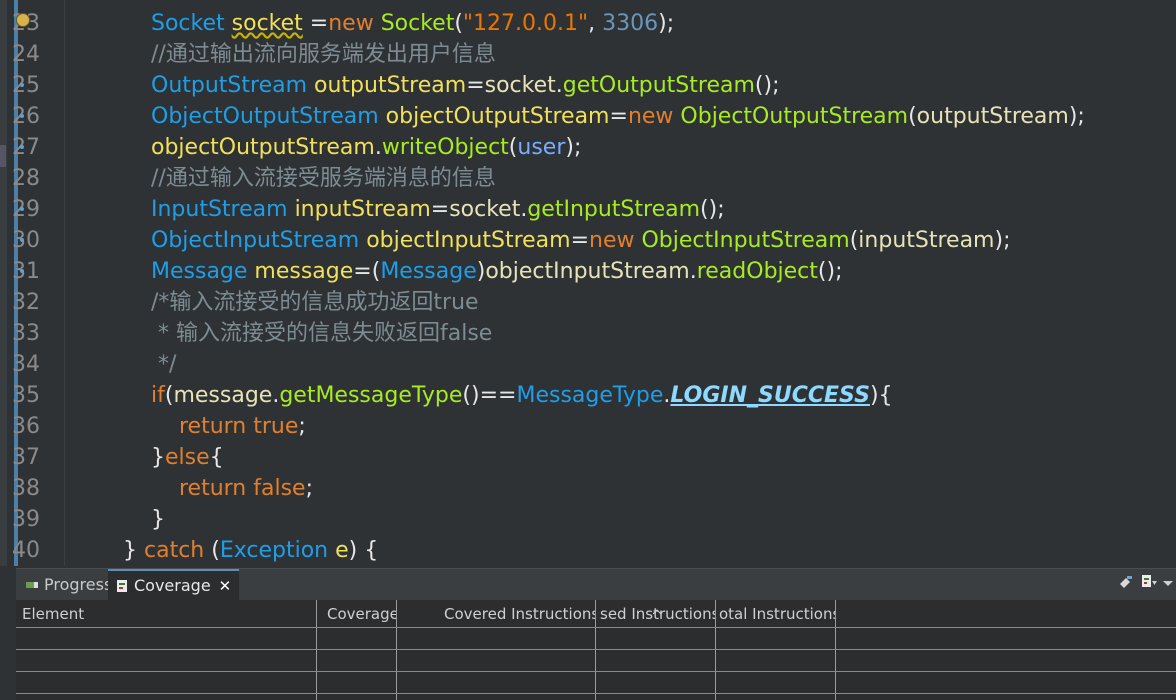 The image size is (1176, 700). Describe the element at coordinates (881, 395) in the screenshot. I see `code-token: ){` at that location.